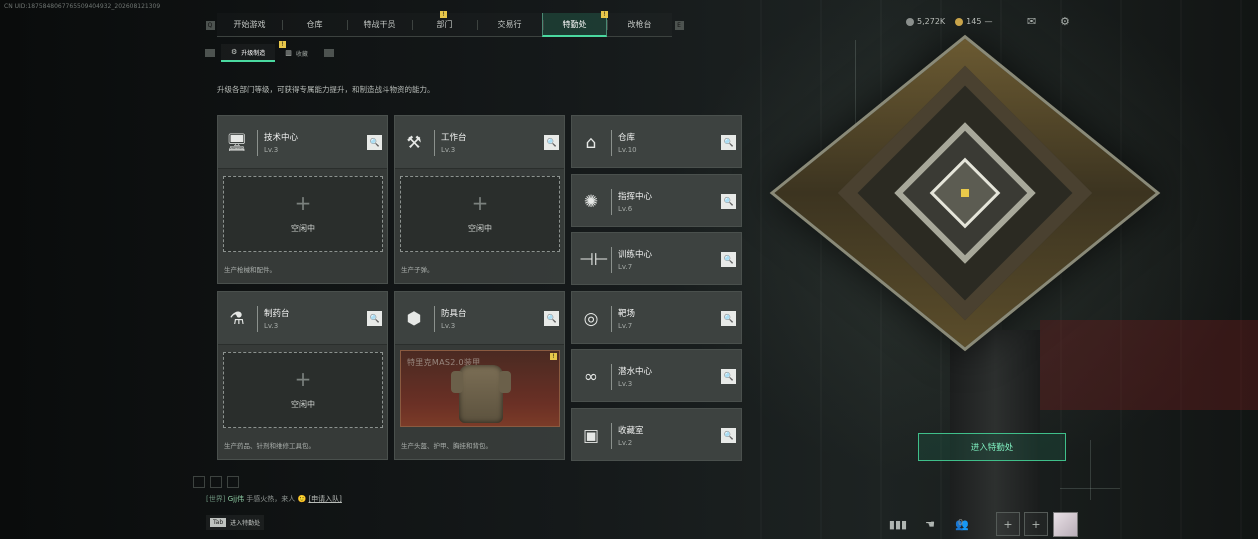  I want to click on tab-departments: 部门!, so click(444, 24).